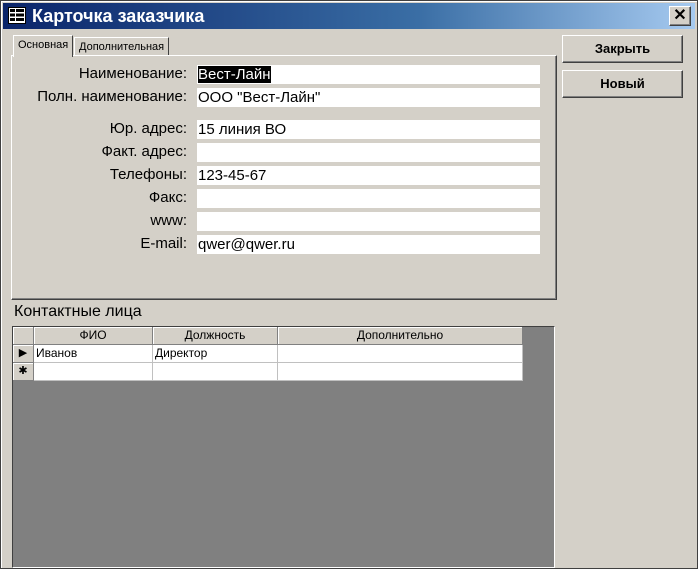 This screenshot has height=569, width=698. I want to click on close-window-button: ✕, so click(680, 16).